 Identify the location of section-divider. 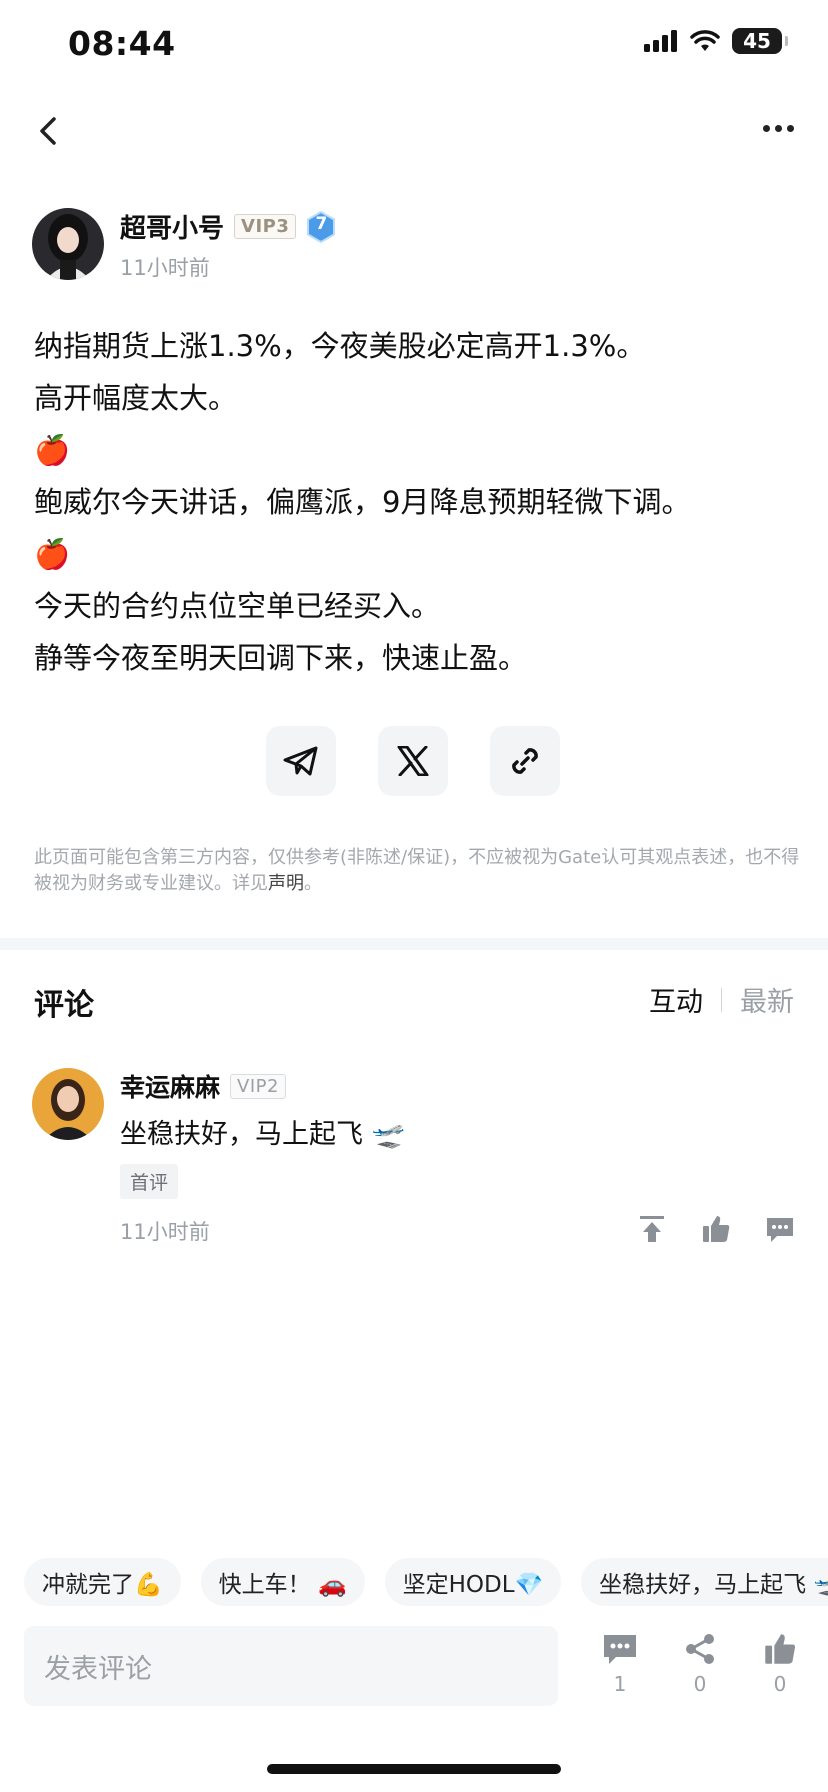
(414, 944).